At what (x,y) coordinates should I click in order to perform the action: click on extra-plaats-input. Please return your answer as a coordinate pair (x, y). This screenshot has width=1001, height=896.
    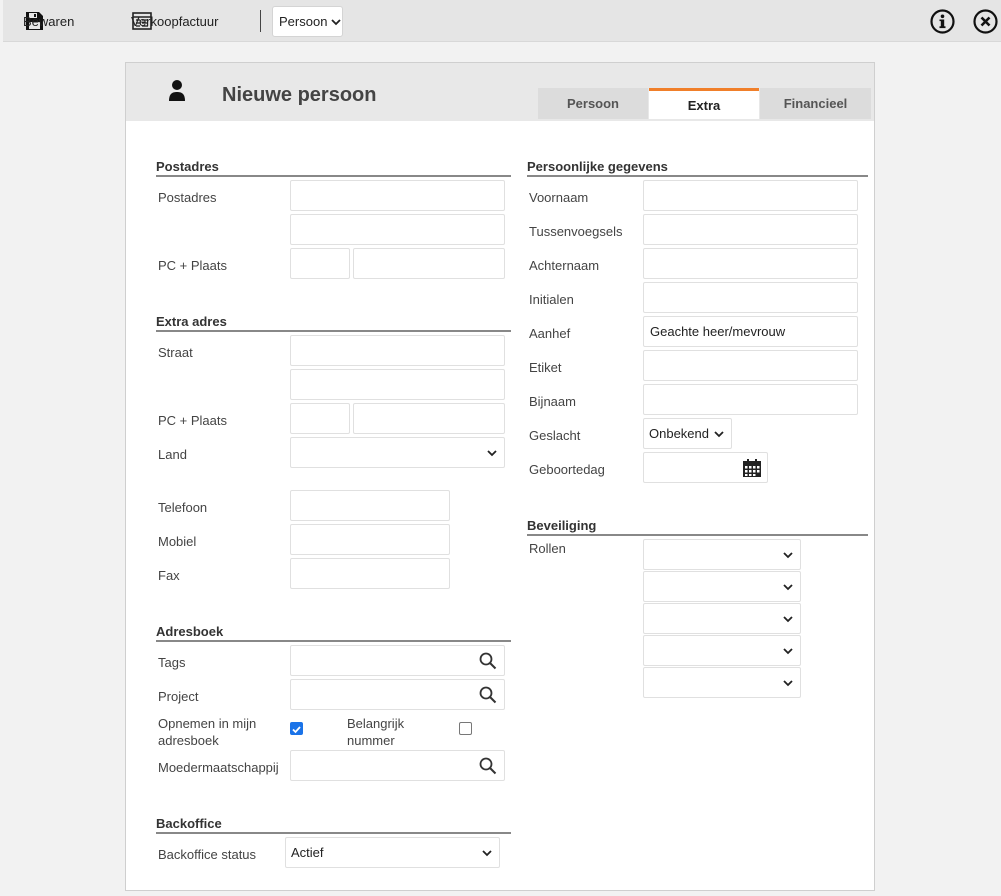
    Looking at the image, I should click on (429, 418).